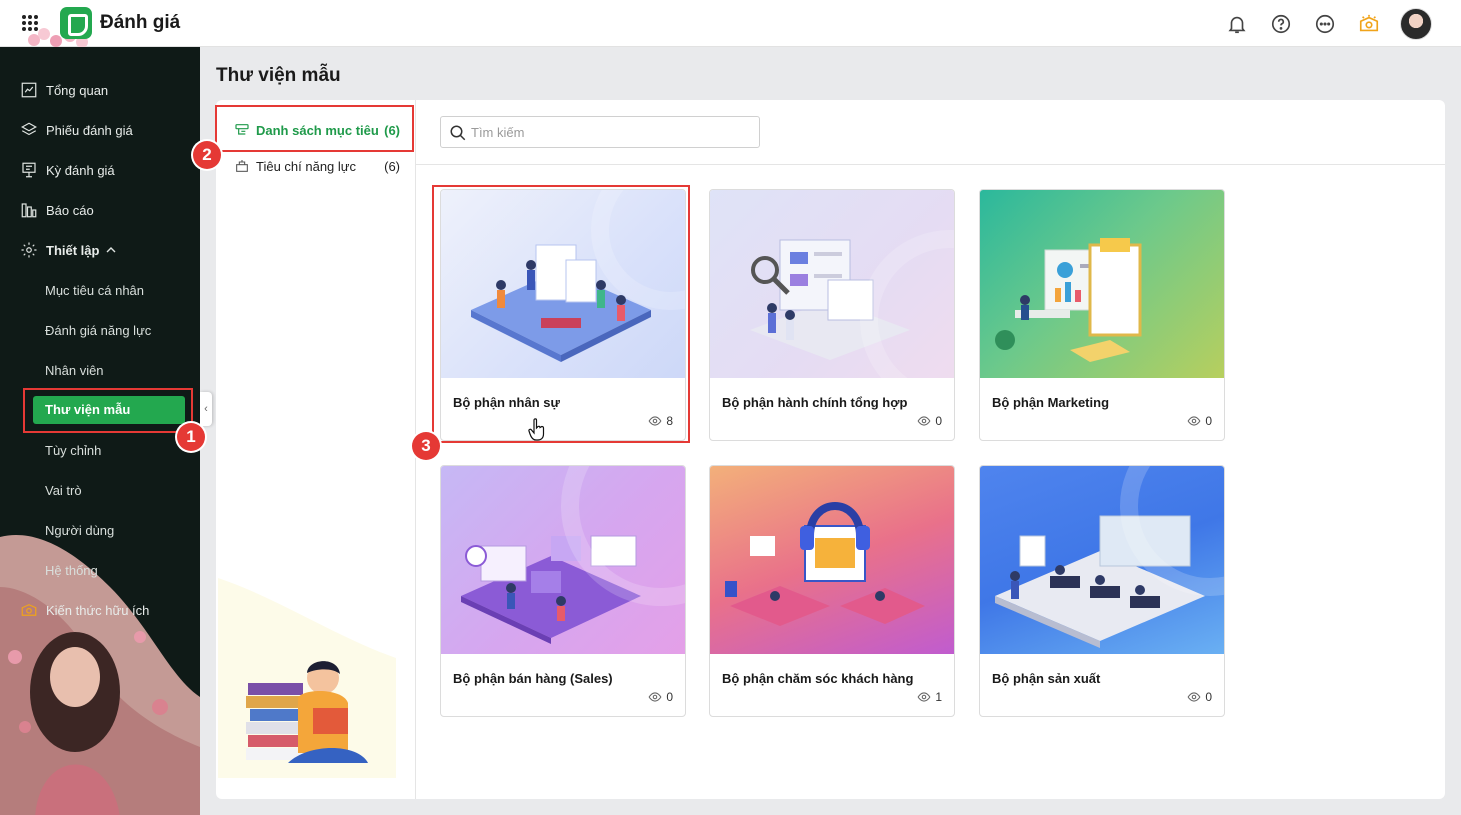  What do you see at coordinates (930, 164) in the screenshot?
I see `header-divider` at bounding box center [930, 164].